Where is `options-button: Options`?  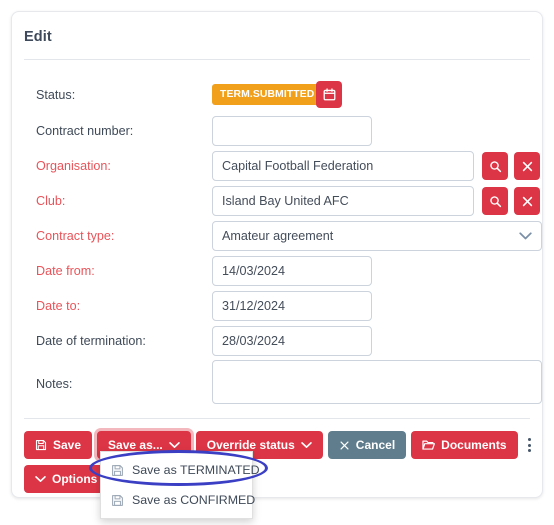
options-button: Options is located at coordinates (66, 479).